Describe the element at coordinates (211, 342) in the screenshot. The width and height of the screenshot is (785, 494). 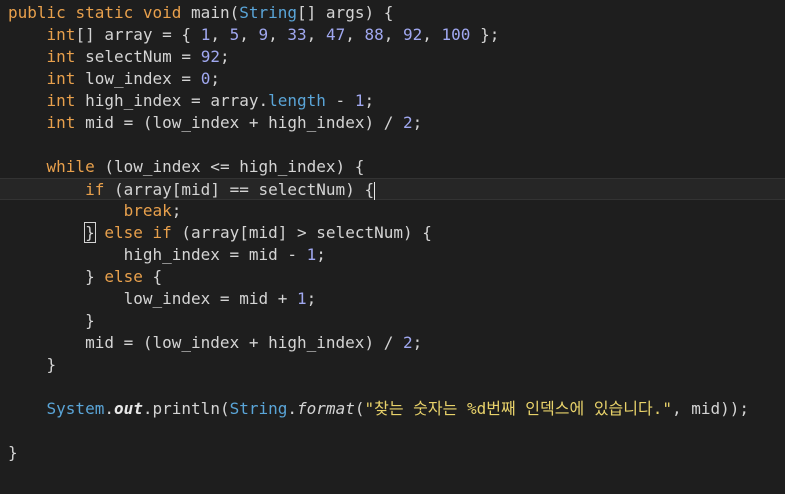
I see `code-line-text: mid = (low_index + high_index) / 2;` at that location.